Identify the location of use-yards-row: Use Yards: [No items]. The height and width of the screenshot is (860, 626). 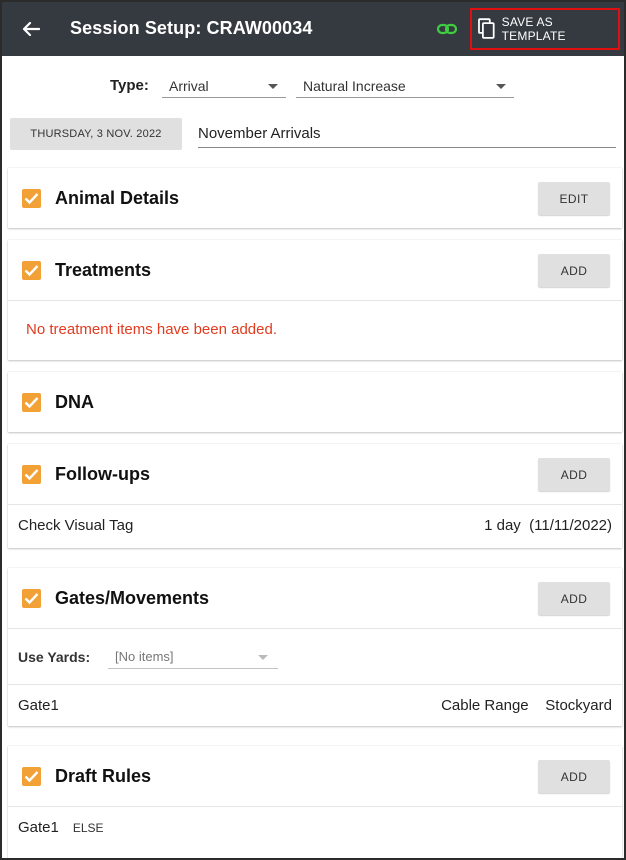
(315, 656).